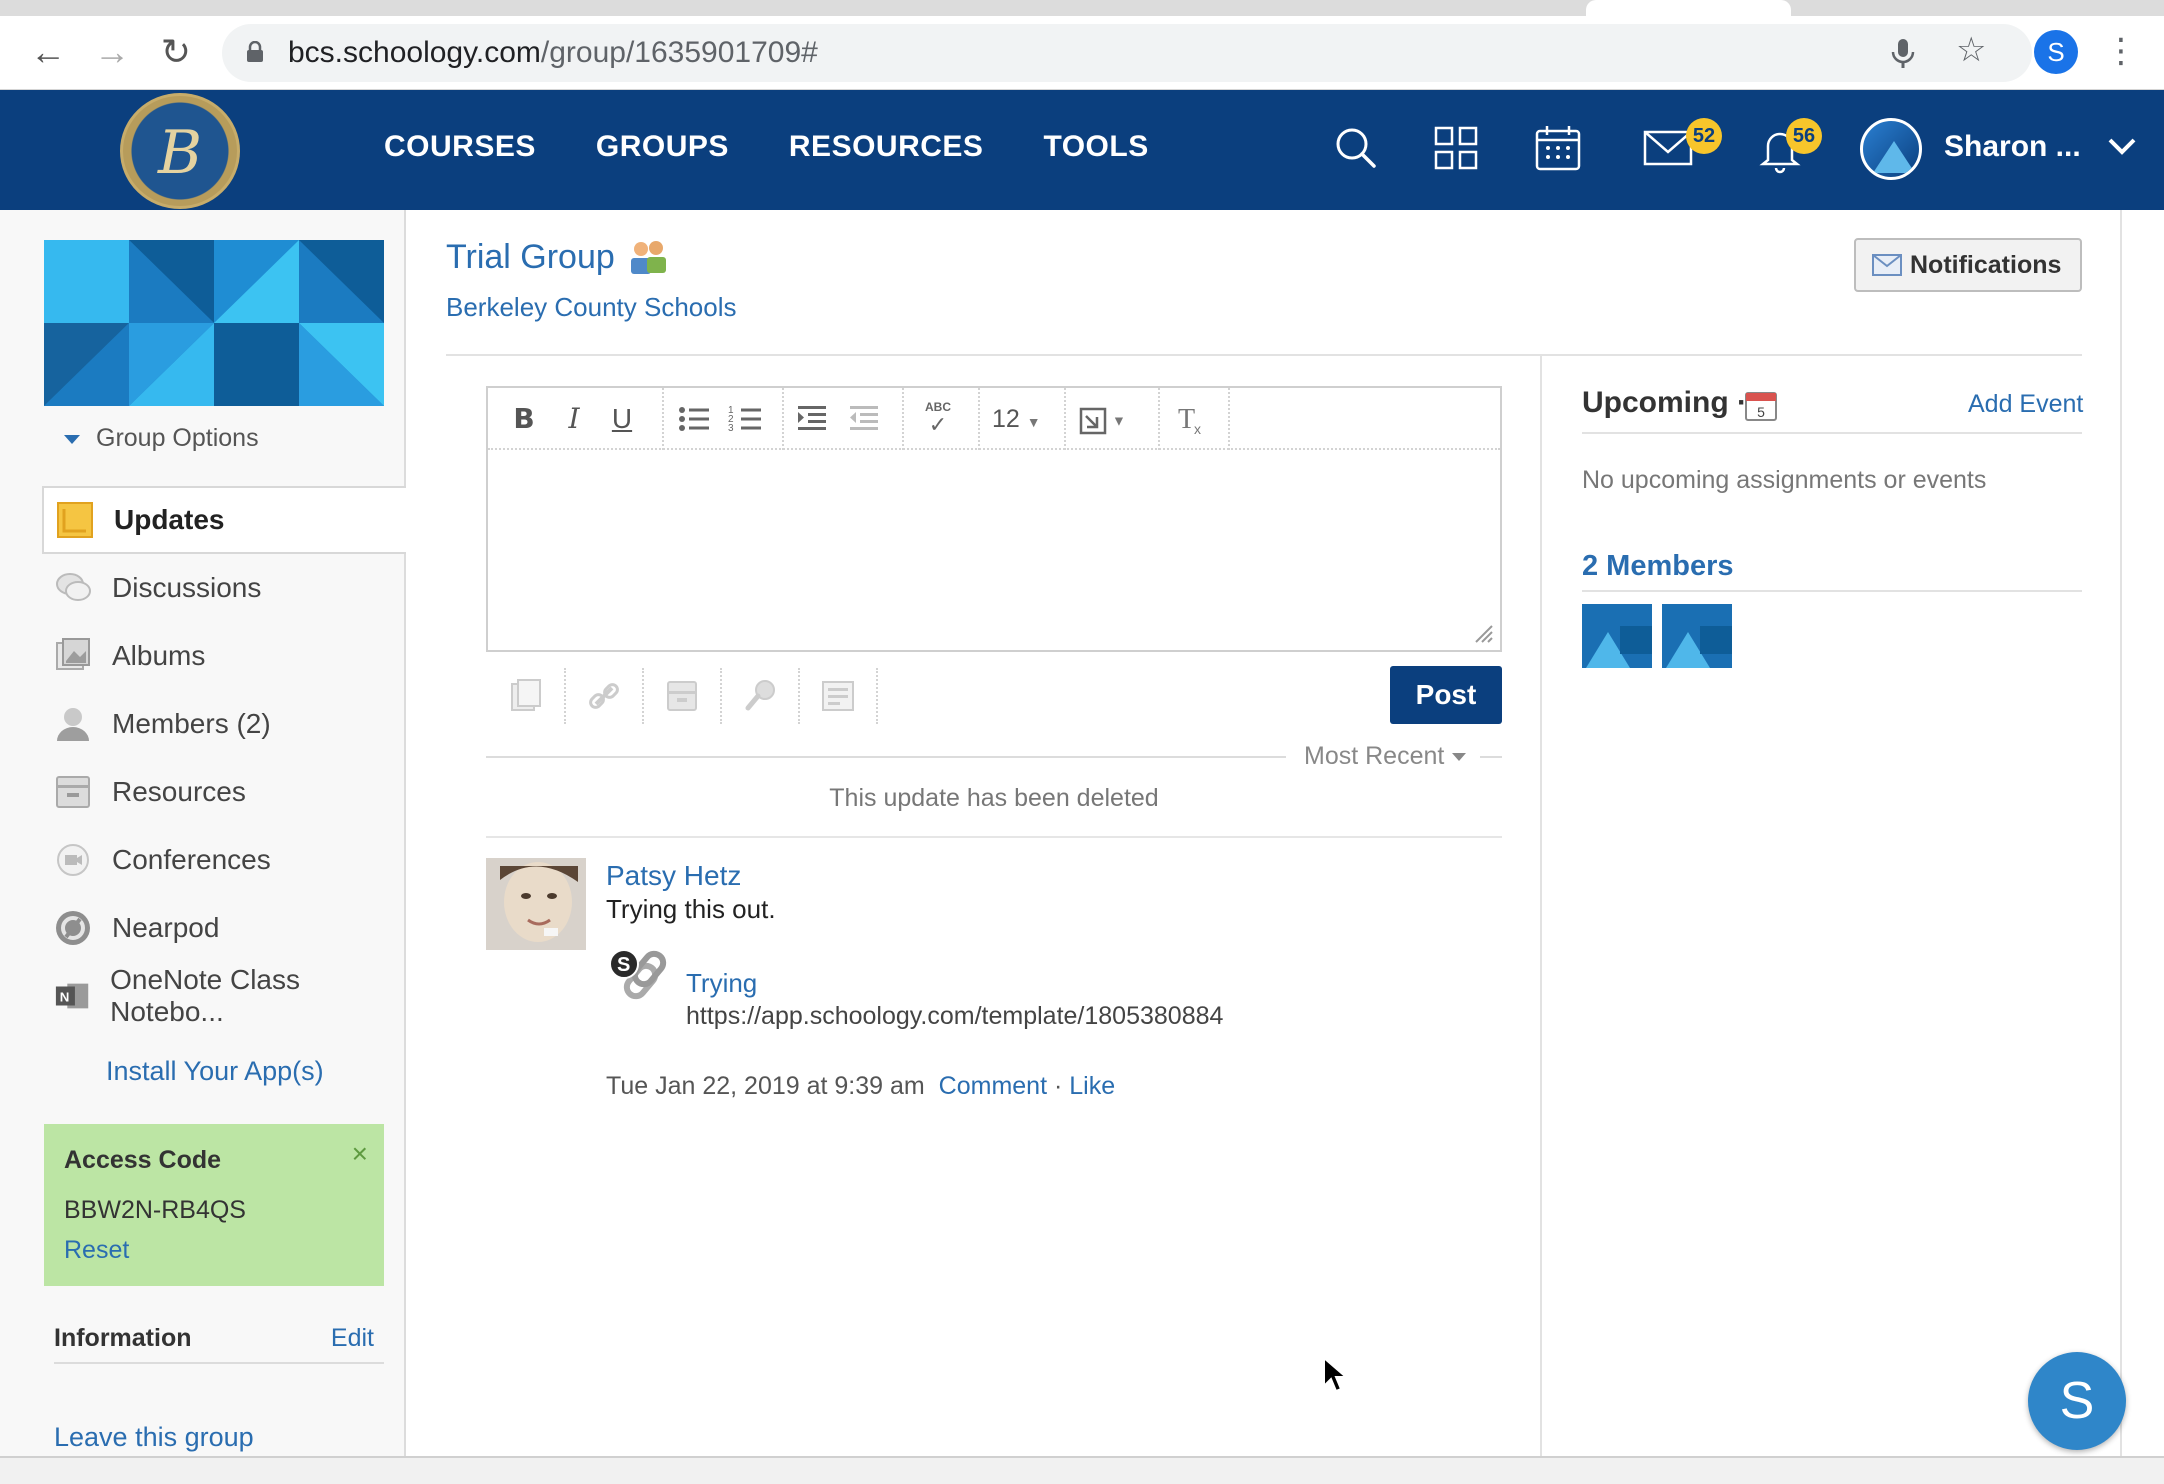 Image resolution: width=2164 pixels, height=1484 pixels. Describe the element at coordinates (536, 904) in the screenshot. I see `author-avatar` at that location.